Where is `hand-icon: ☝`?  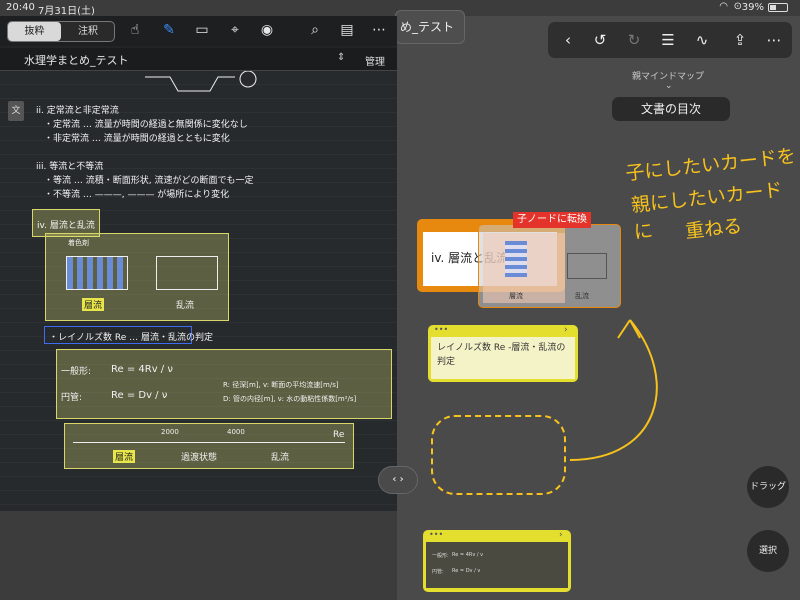 hand-icon: ☝ is located at coordinates (135, 30).